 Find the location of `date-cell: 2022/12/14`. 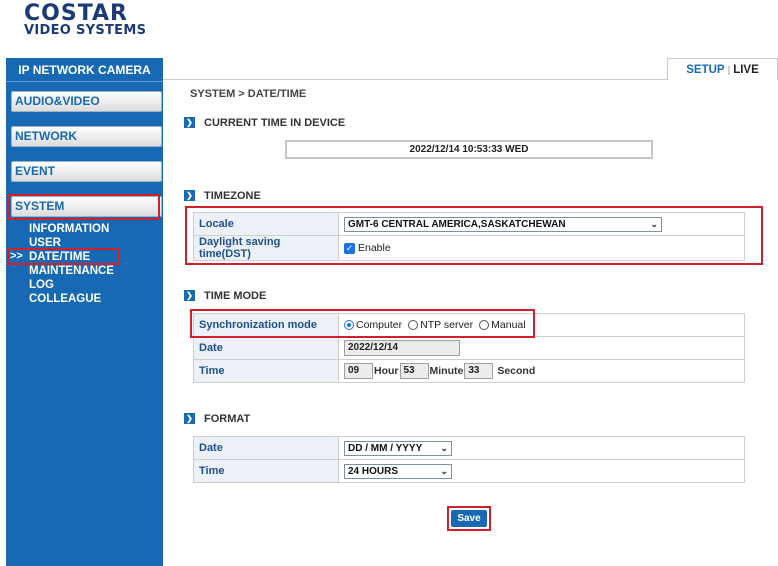

date-cell: 2022/12/14 is located at coordinates (541, 348).